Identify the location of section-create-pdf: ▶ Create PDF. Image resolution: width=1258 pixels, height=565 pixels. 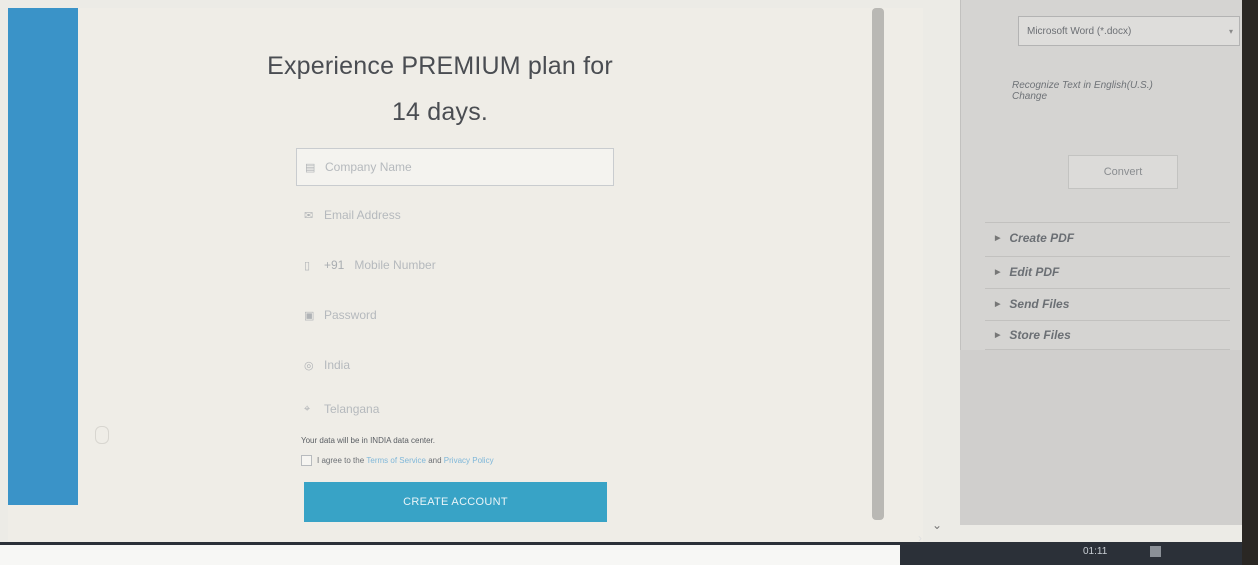
(1107, 237).